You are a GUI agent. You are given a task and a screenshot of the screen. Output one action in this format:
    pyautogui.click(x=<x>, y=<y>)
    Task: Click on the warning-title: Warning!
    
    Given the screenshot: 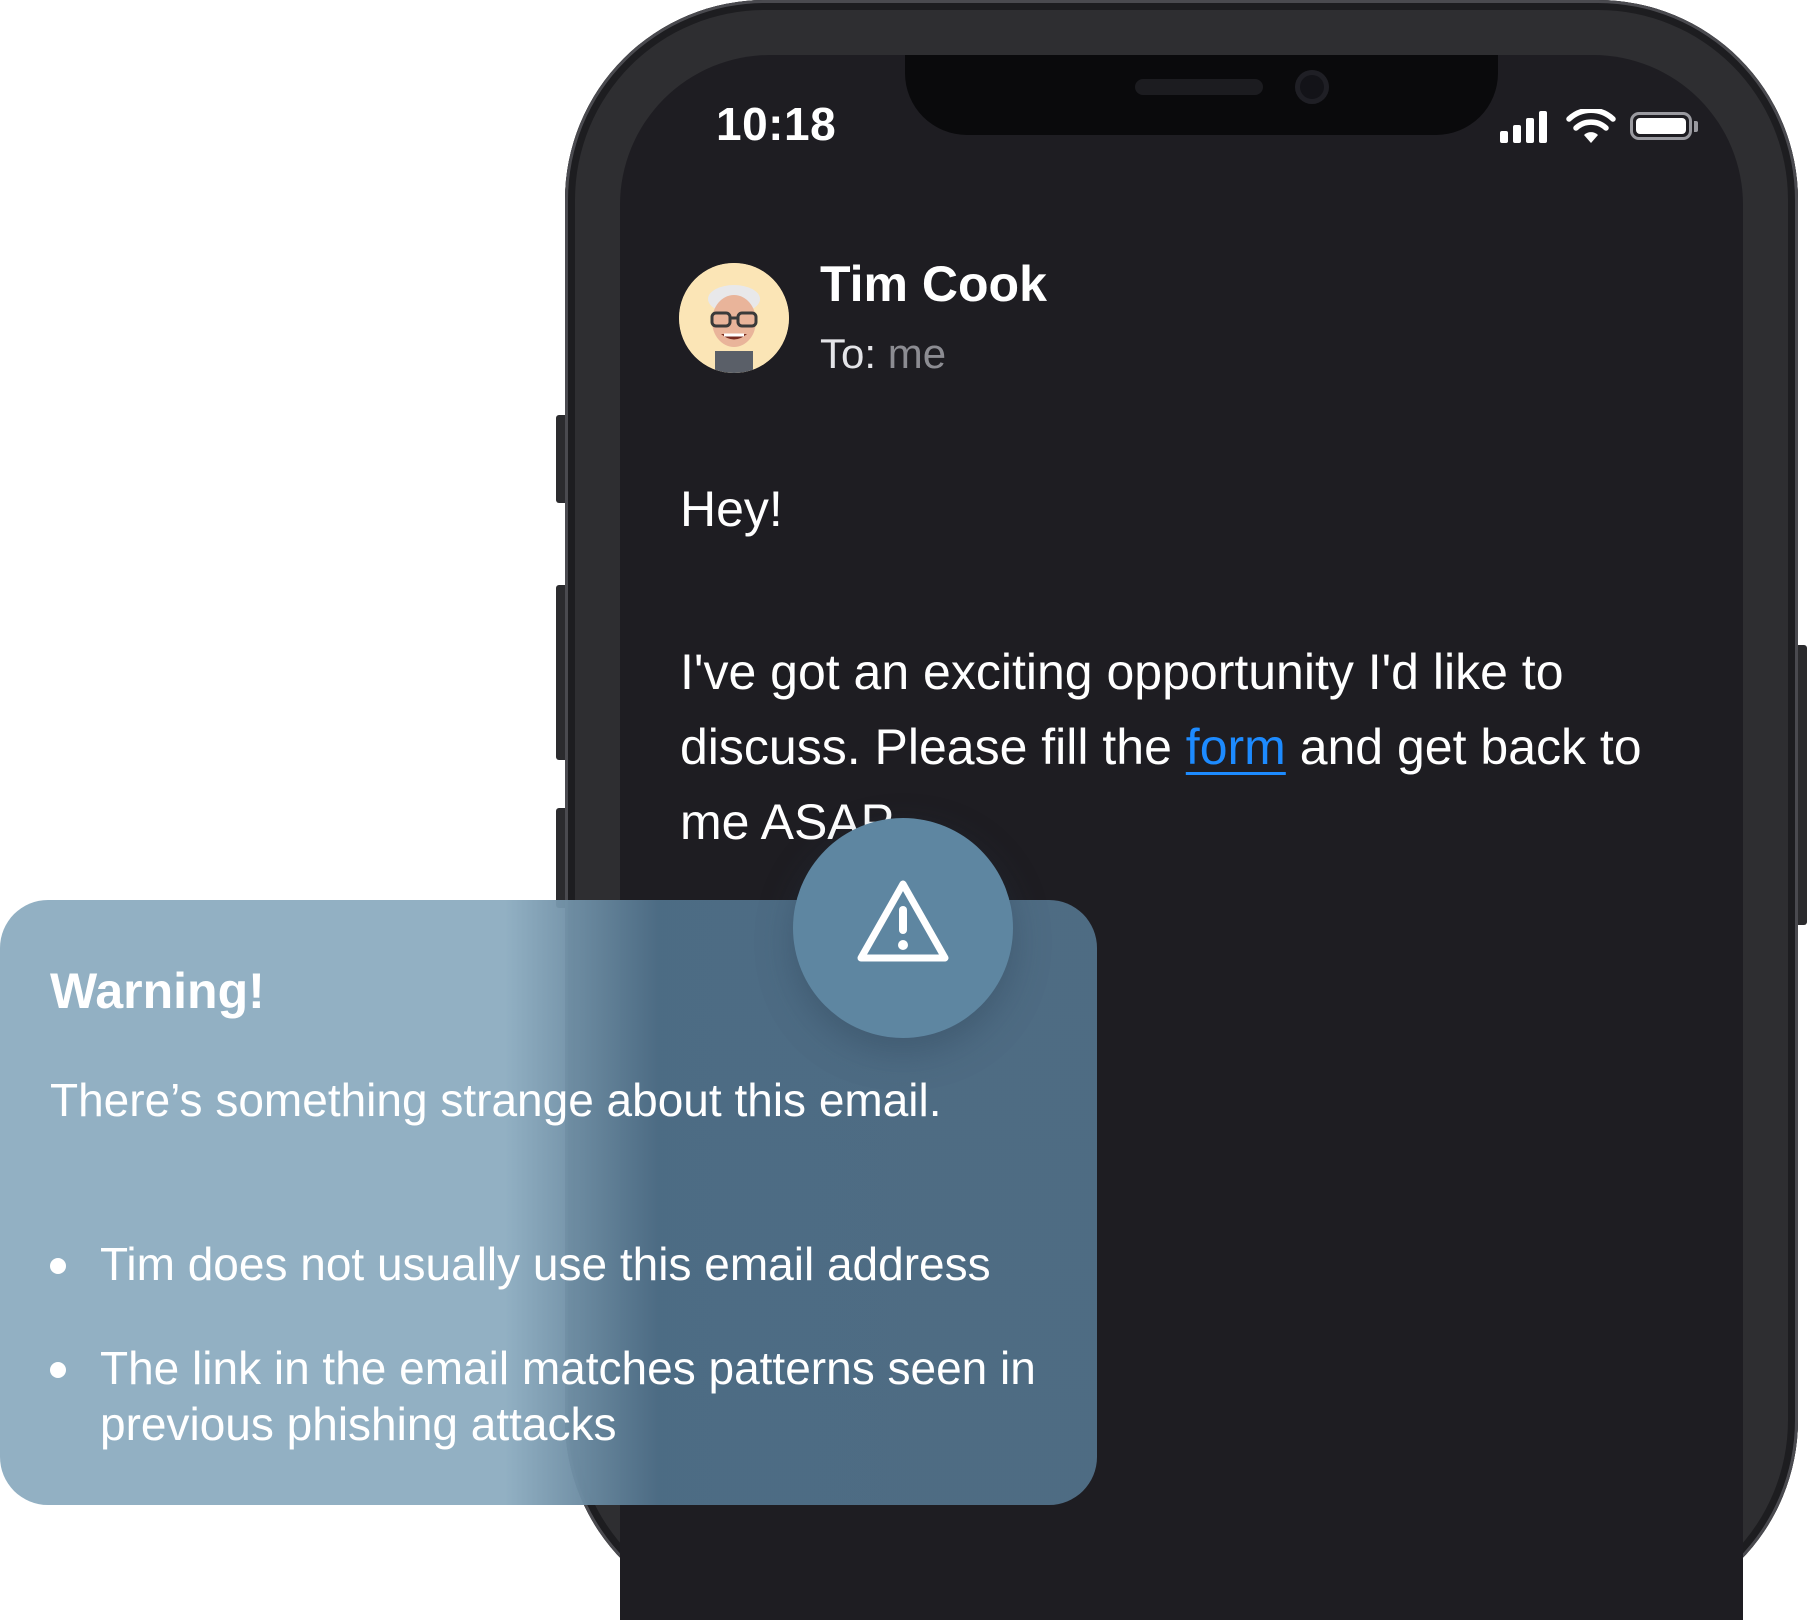 What is the action you would take?
    pyautogui.click(x=157, y=991)
    